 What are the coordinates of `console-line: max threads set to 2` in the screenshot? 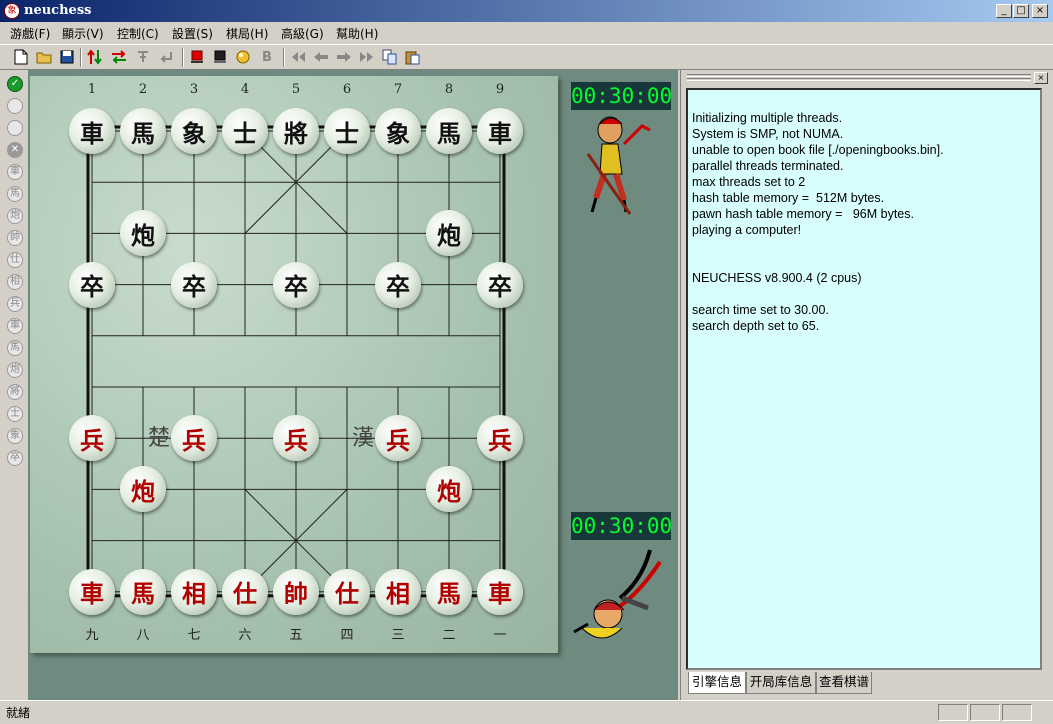 It's located at (749, 182).